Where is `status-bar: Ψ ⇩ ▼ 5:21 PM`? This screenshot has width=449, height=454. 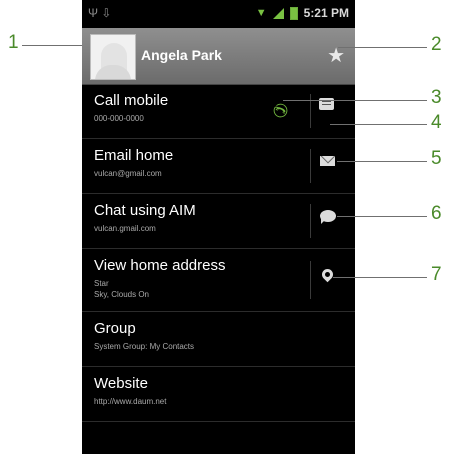
status-bar: Ψ ⇩ ▼ 5:21 PM is located at coordinates (218, 14).